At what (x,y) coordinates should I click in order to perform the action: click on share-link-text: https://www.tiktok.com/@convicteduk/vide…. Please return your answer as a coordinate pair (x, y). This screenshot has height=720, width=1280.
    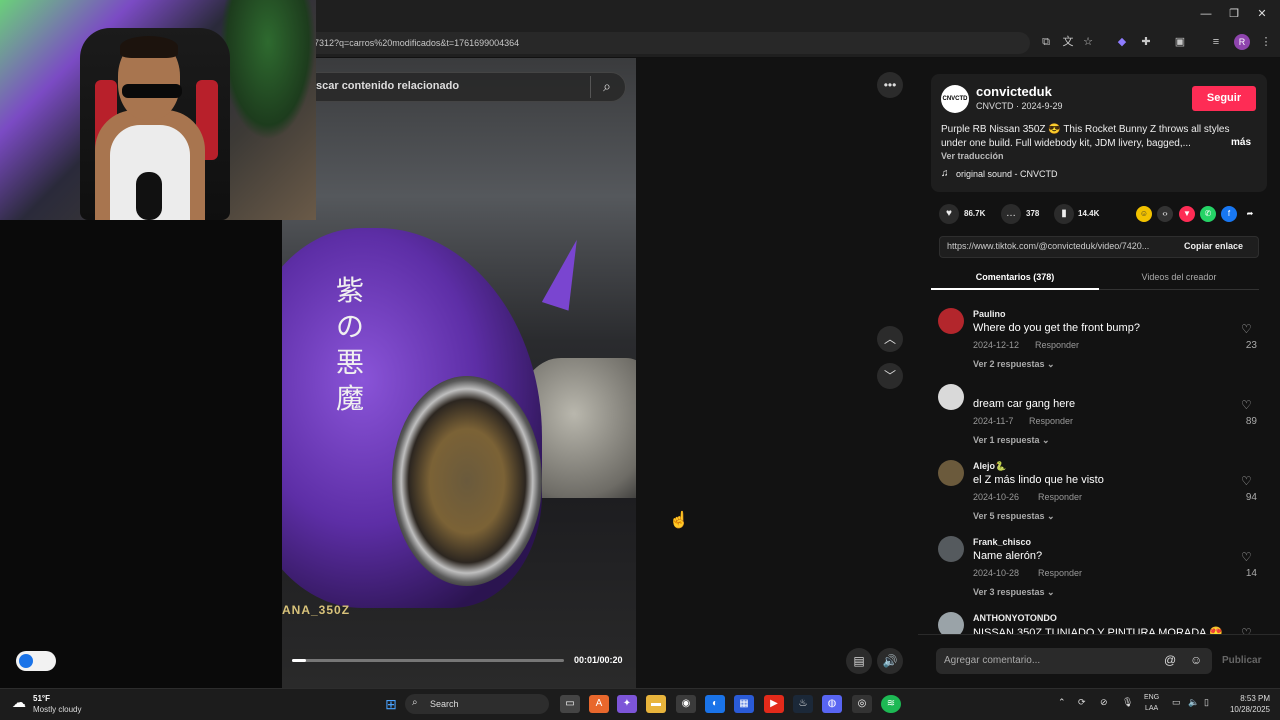
    Looking at the image, I should click on (1060, 246).